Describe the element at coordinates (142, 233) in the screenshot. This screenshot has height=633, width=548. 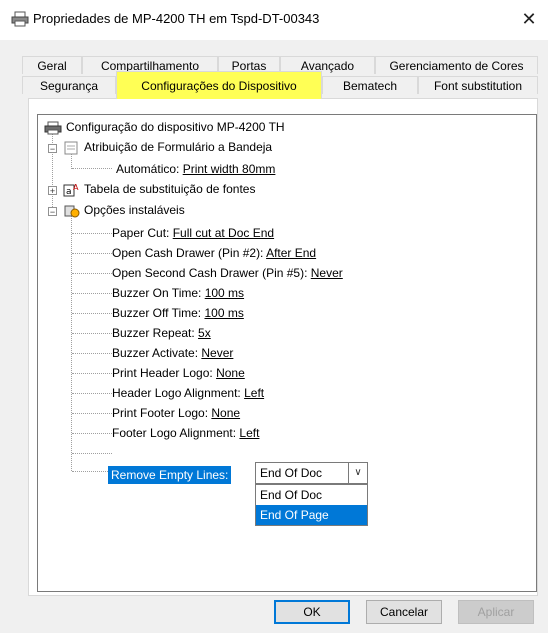
I see `option-name: Paper Cut:` at that location.